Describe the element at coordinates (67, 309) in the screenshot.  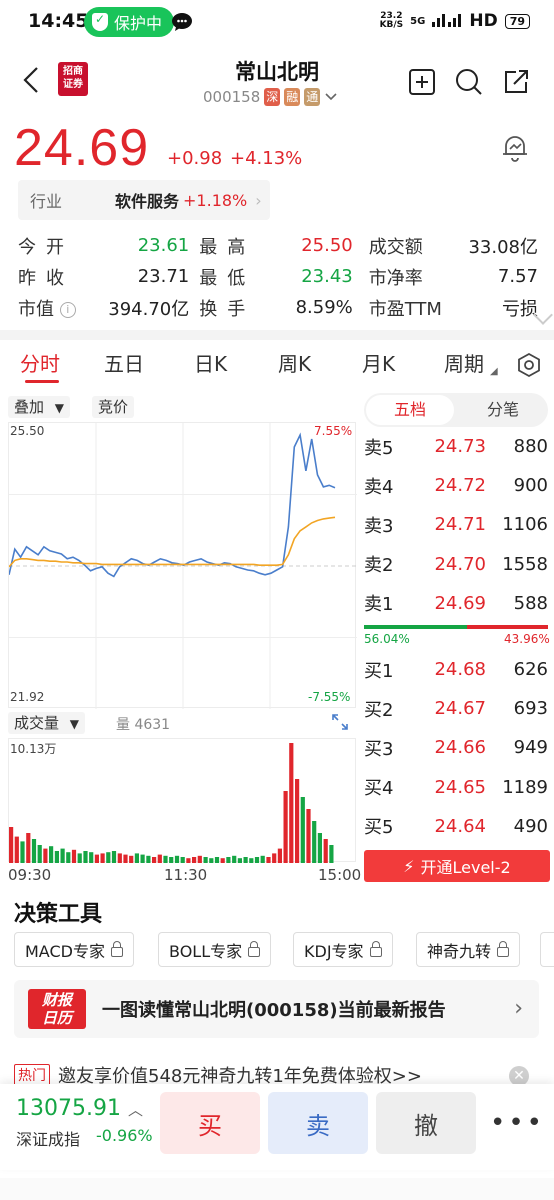
I see `info-icon: i` at that location.